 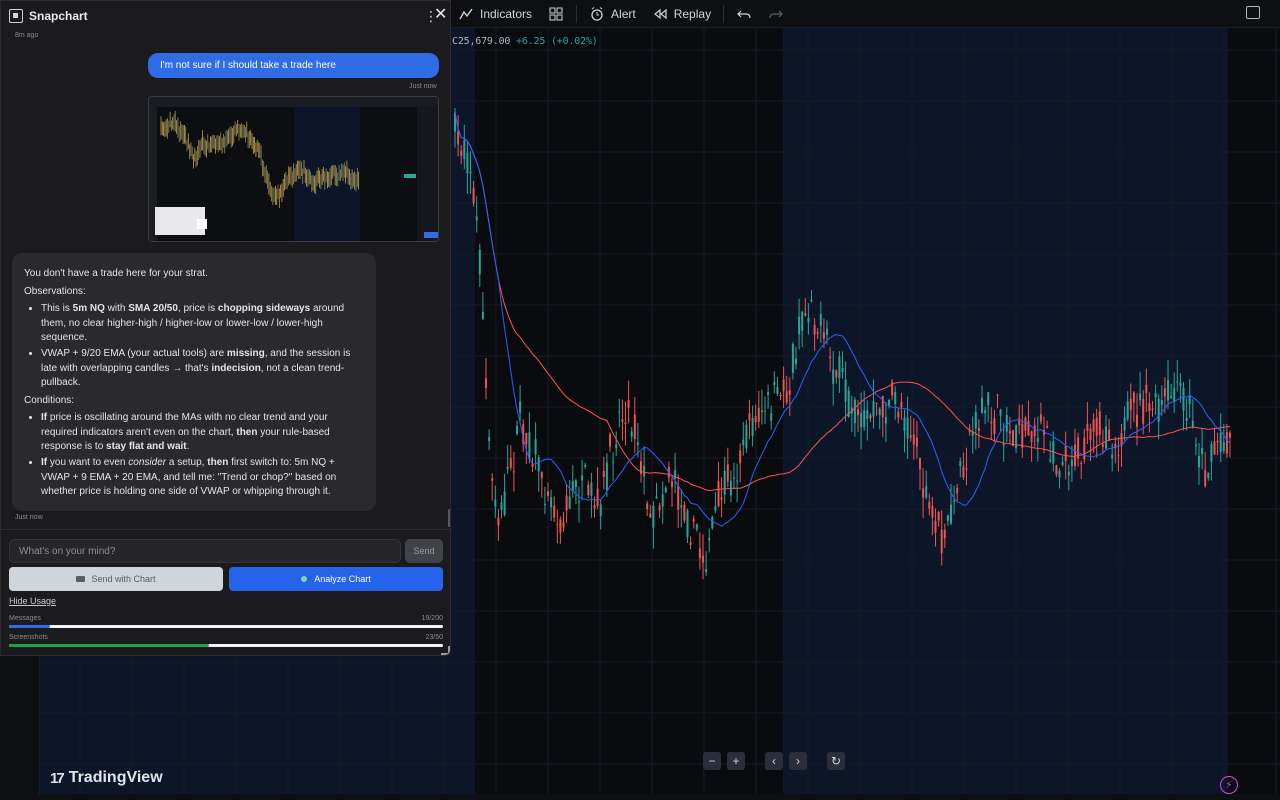 What do you see at coordinates (445, 650) in the screenshot?
I see `resize-handle-icon` at bounding box center [445, 650].